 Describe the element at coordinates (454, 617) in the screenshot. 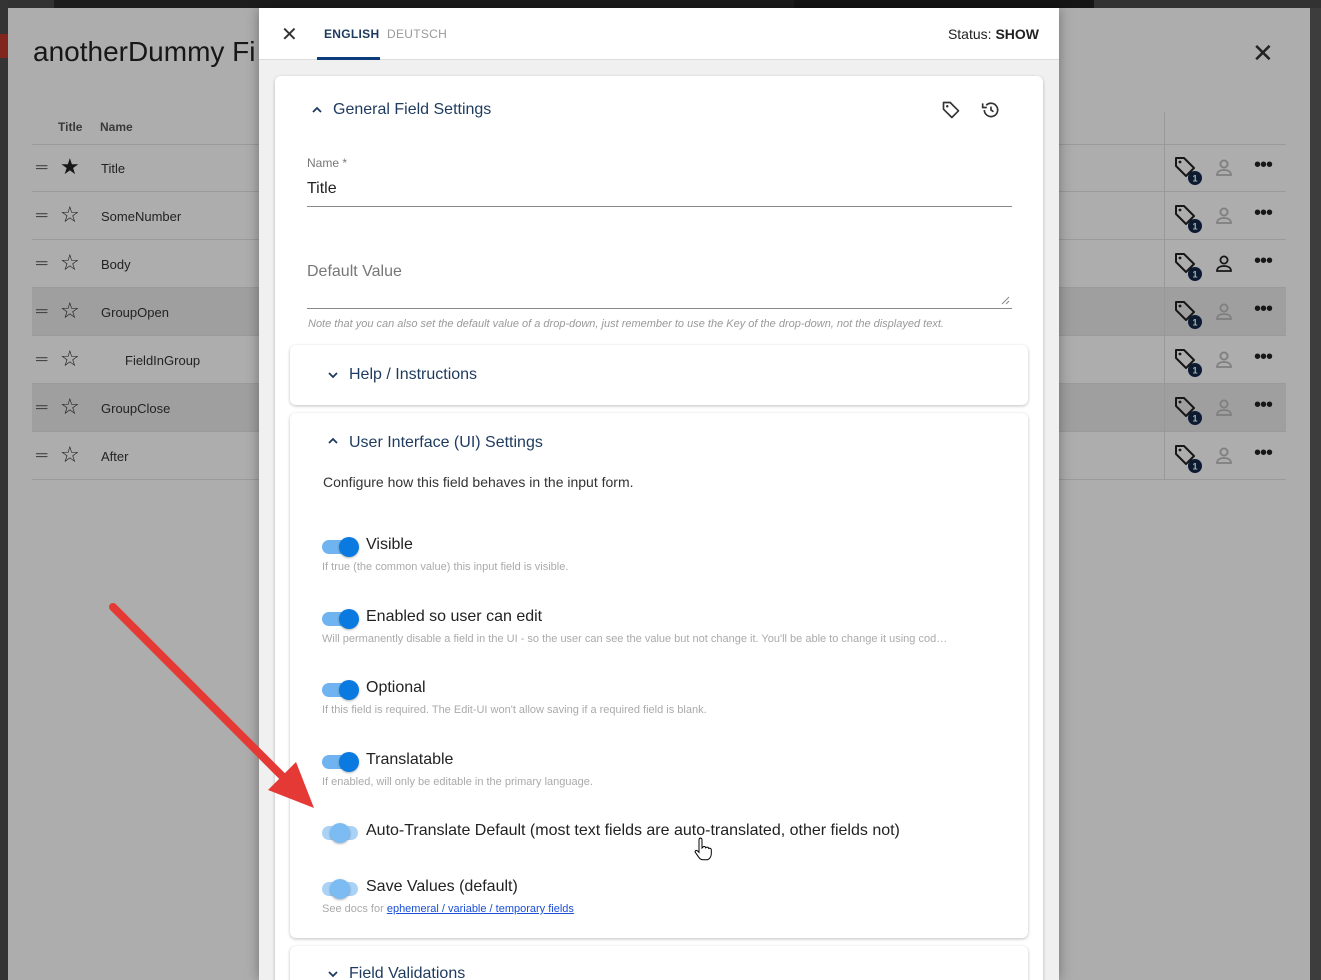

I see `toggle-label: Enabled so user can edit` at that location.